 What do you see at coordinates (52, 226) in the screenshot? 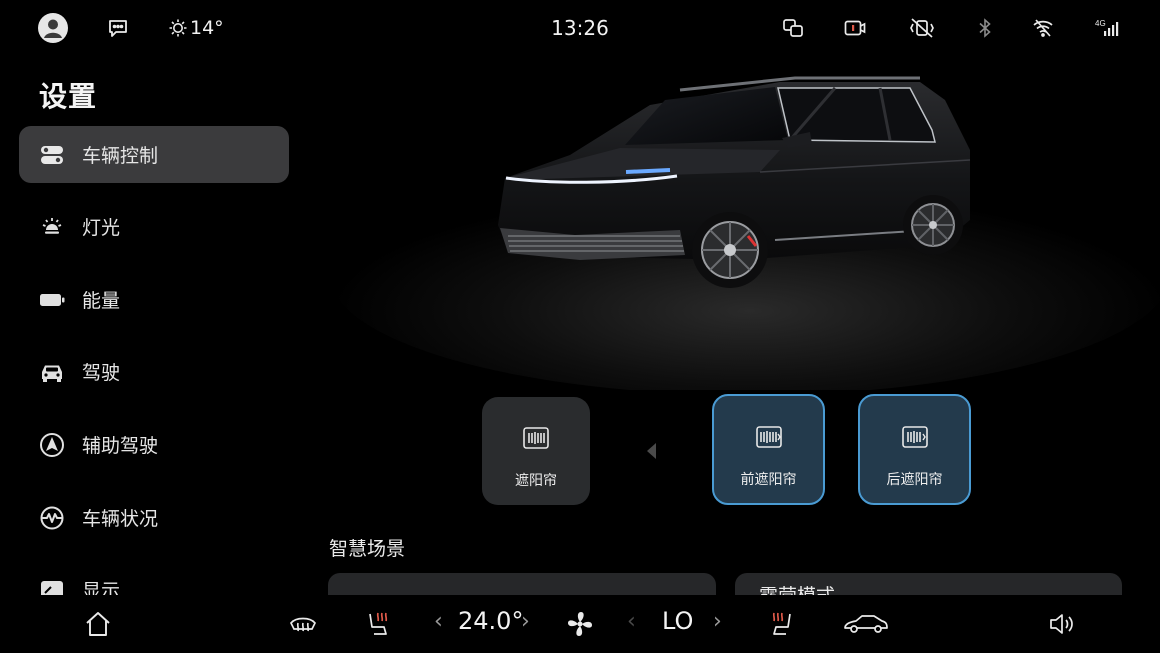
I see `light-icon` at bounding box center [52, 226].